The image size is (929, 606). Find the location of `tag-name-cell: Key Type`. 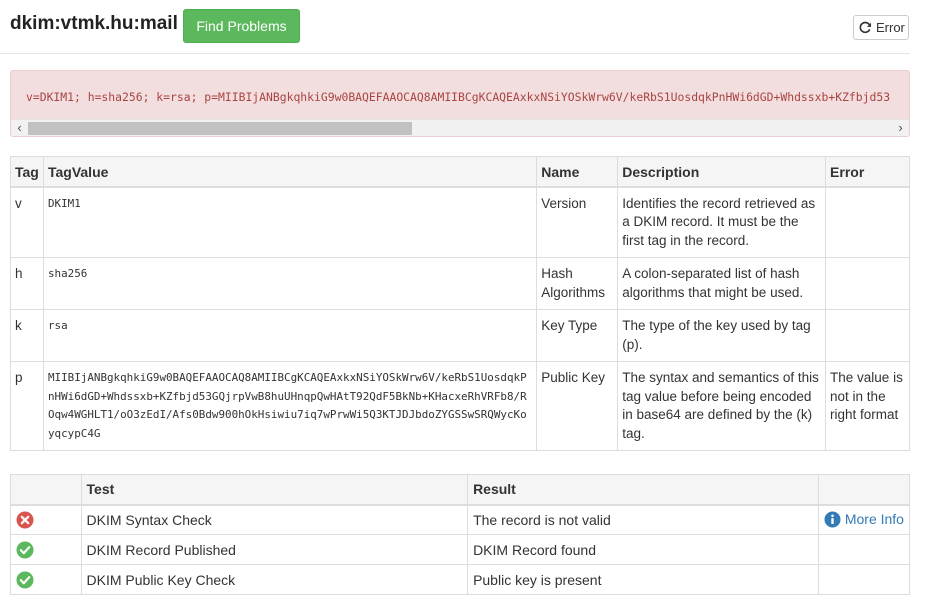

tag-name-cell: Key Type is located at coordinates (577, 335).